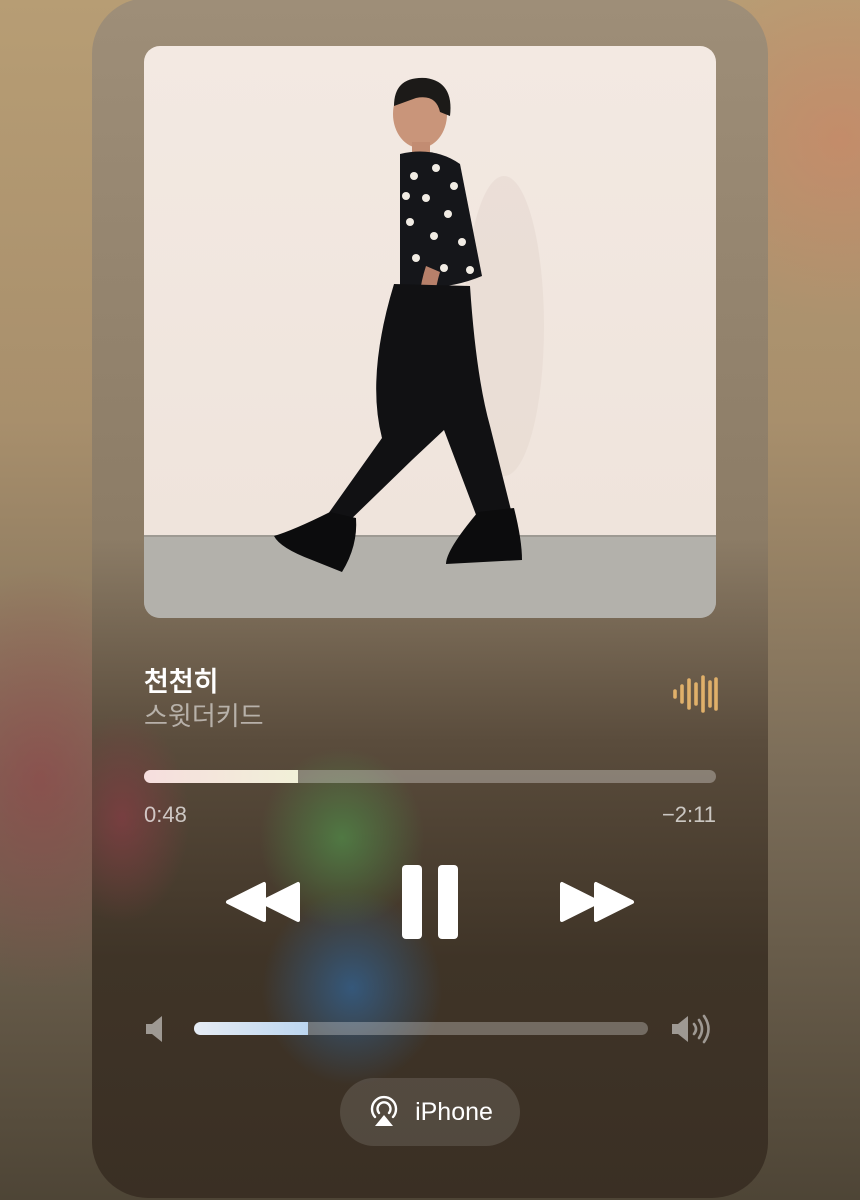 The width and height of the screenshot is (860, 1200). What do you see at coordinates (688, 814) in the screenshot?
I see `remaining-time: −2:11` at bounding box center [688, 814].